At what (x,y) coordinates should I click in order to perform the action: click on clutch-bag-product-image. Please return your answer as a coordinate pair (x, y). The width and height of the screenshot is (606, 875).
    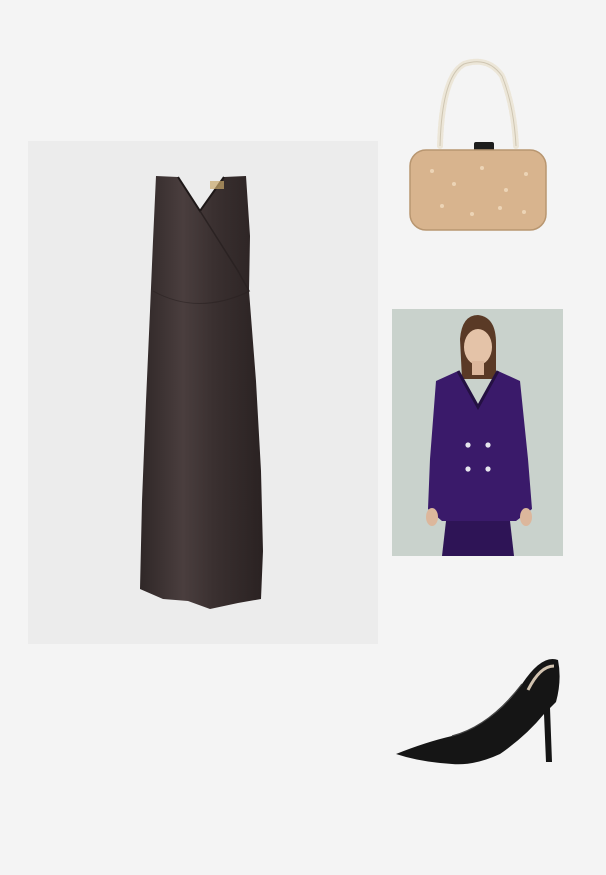
    Looking at the image, I should click on (478, 146).